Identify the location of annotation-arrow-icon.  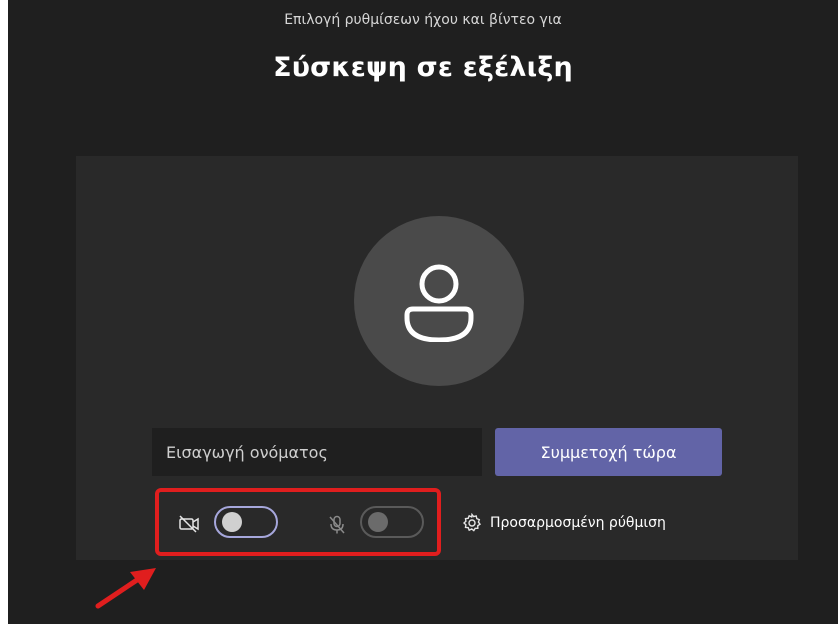
(125, 588).